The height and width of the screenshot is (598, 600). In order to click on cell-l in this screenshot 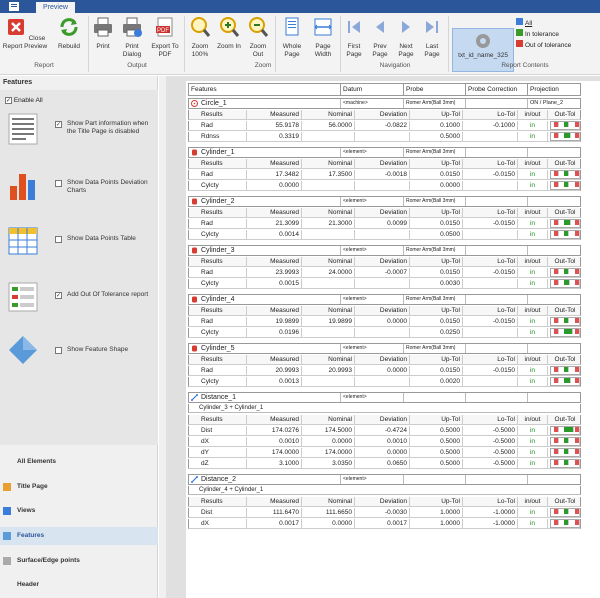, I will do `click(490, 185)`.